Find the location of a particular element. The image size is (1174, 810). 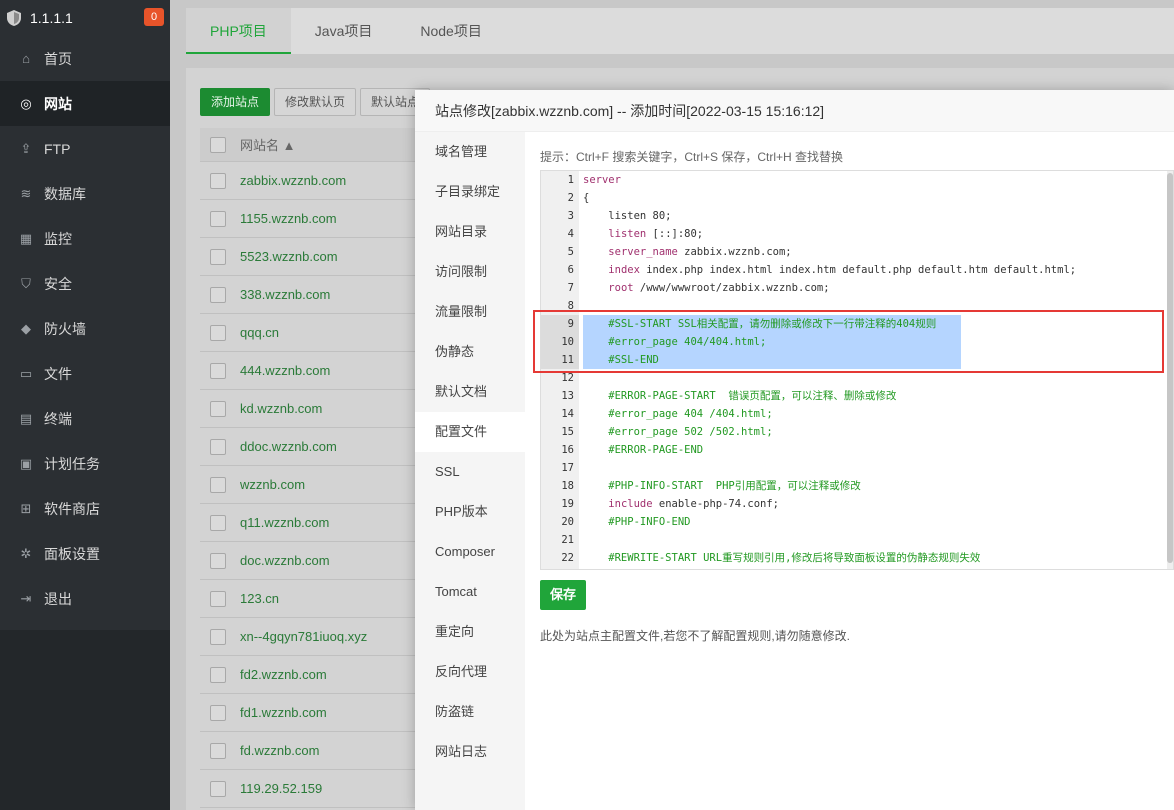

site-name-link: fd.wzznb.com is located at coordinates (279, 750).